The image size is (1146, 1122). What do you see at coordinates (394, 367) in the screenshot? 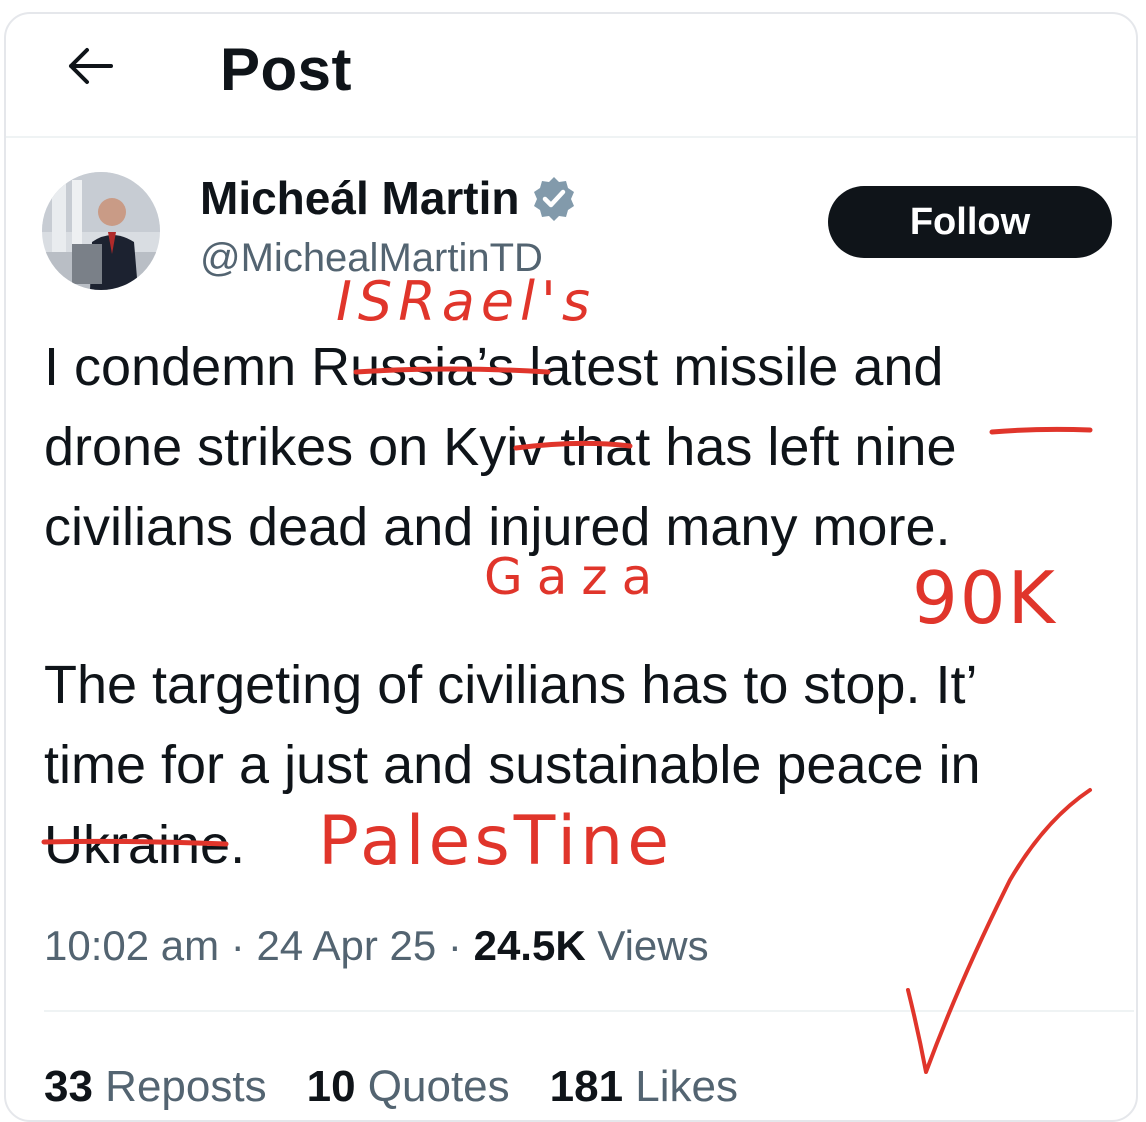
I see `struck-word-russia: Russia` at bounding box center [394, 367].